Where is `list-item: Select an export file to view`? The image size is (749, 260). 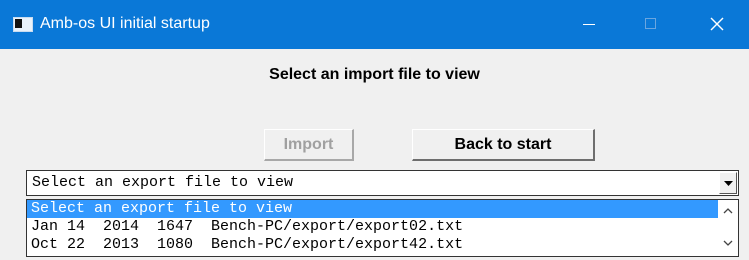
list-item: Select an export file to view is located at coordinates (372, 209).